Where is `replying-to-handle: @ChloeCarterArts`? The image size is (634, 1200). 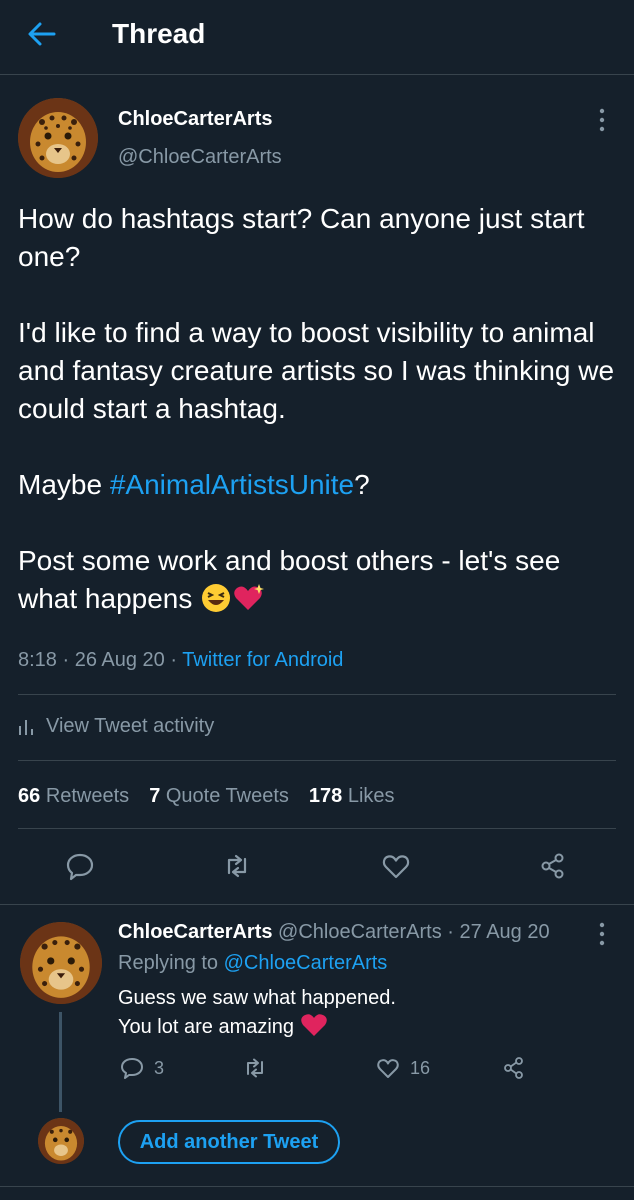
replying-to-handle: @ChloeCarterArts is located at coordinates (306, 963).